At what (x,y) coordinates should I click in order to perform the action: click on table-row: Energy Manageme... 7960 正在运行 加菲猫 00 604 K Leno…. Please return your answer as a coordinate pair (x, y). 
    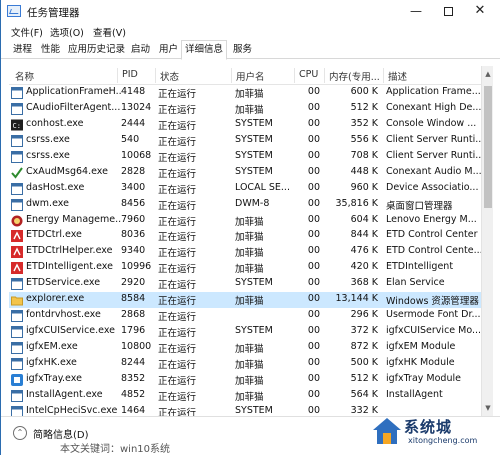
    Looking at the image, I should click on (245, 221).